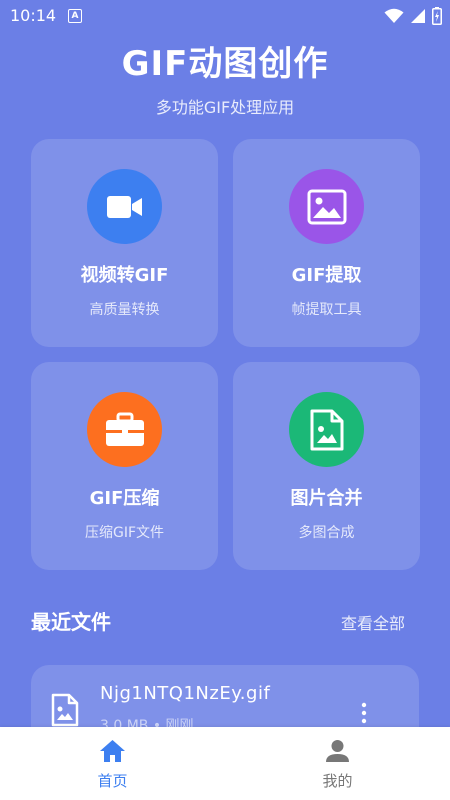 This screenshot has width=450, height=800. Describe the element at coordinates (112, 763) in the screenshot. I see `nav-item-home: 首页` at that location.